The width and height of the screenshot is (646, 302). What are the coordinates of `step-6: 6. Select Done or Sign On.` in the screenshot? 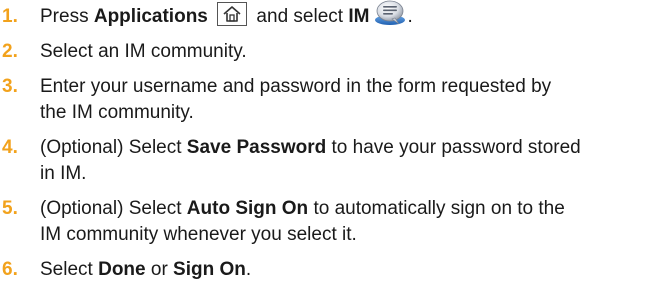 It's located at (323, 270).